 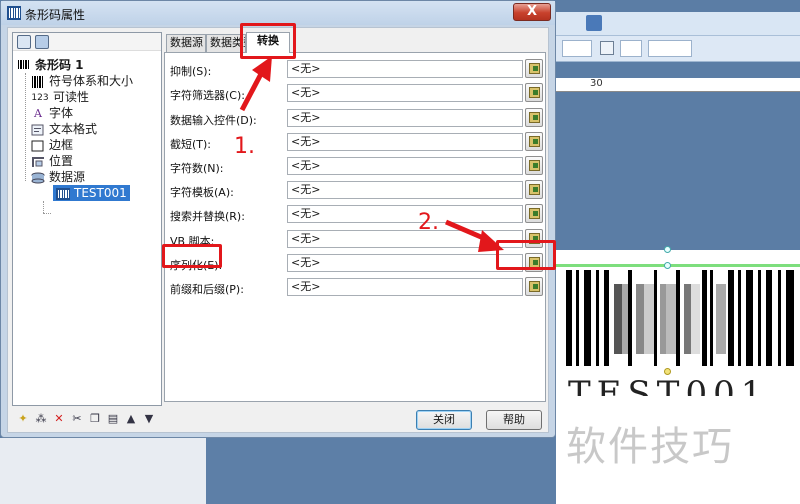 I want to click on new-icon: ✦, so click(x=23, y=419).